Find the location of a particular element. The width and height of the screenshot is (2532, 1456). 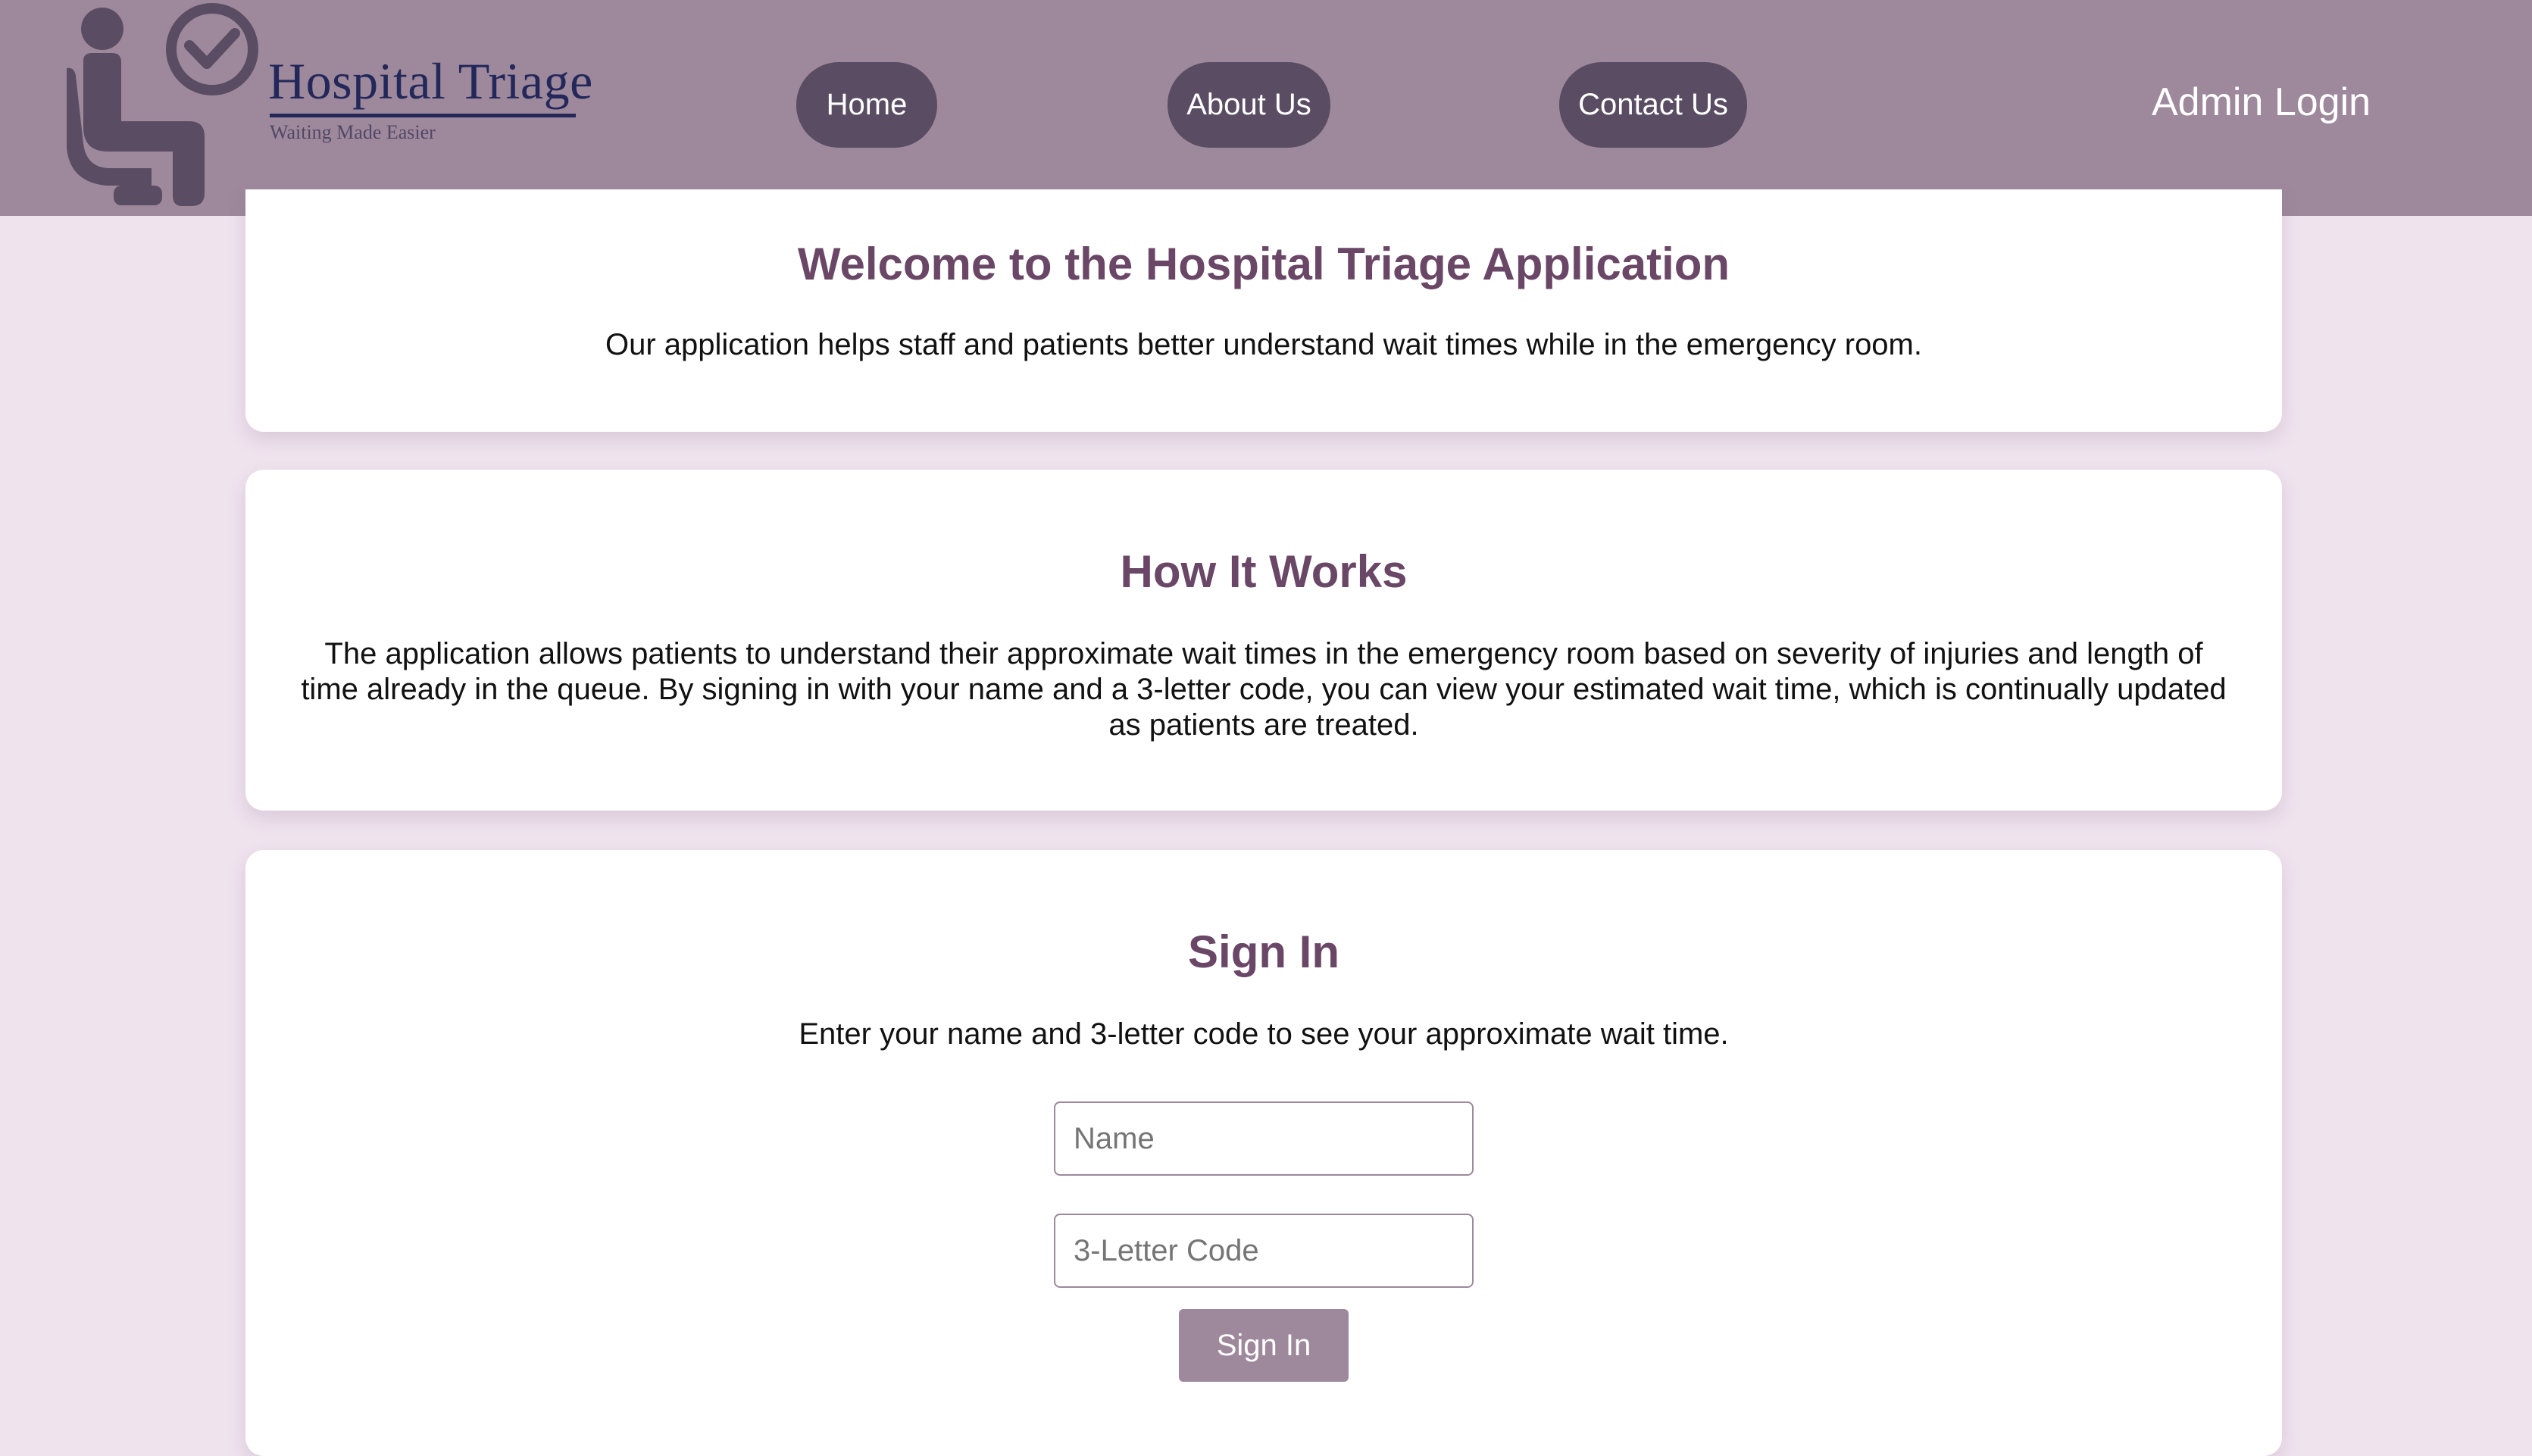

nav-about-us-button: About Us is located at coordinates (1249, 105).